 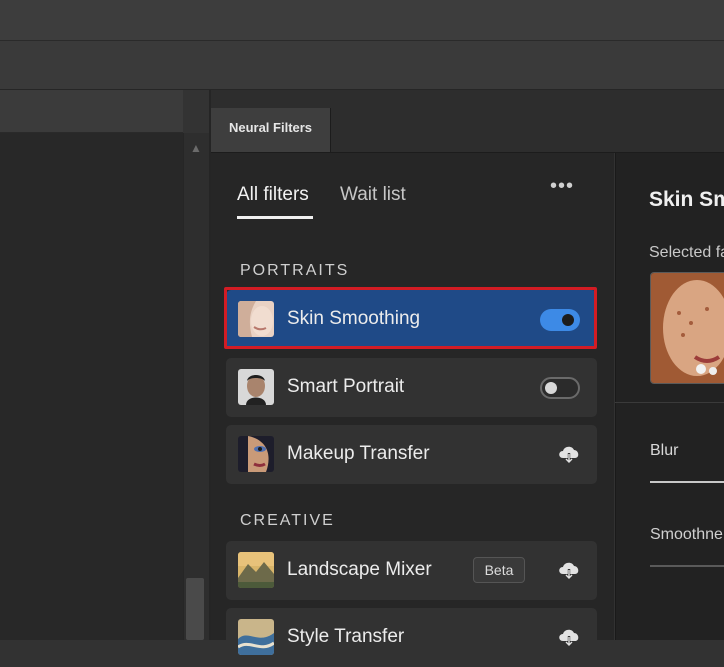 I want to click on filter-label: Style Transfer, so click(x=346, y=636).